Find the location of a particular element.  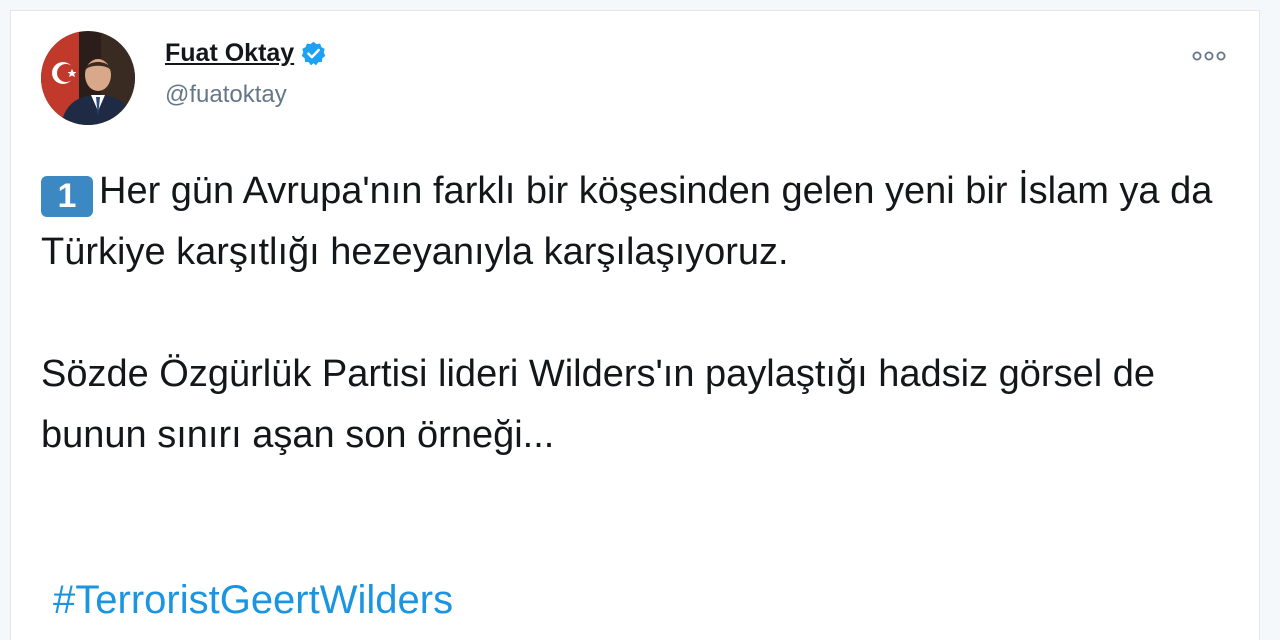

avatar-image is located at coordinates (88, 78).